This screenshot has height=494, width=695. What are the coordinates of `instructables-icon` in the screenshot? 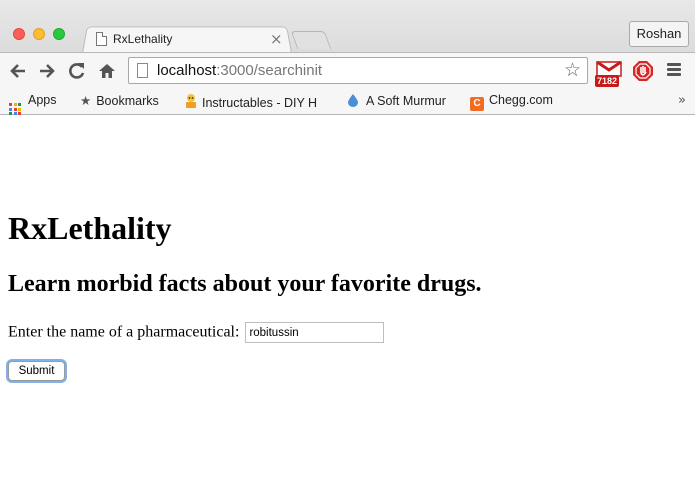 It's located at (190, 100).